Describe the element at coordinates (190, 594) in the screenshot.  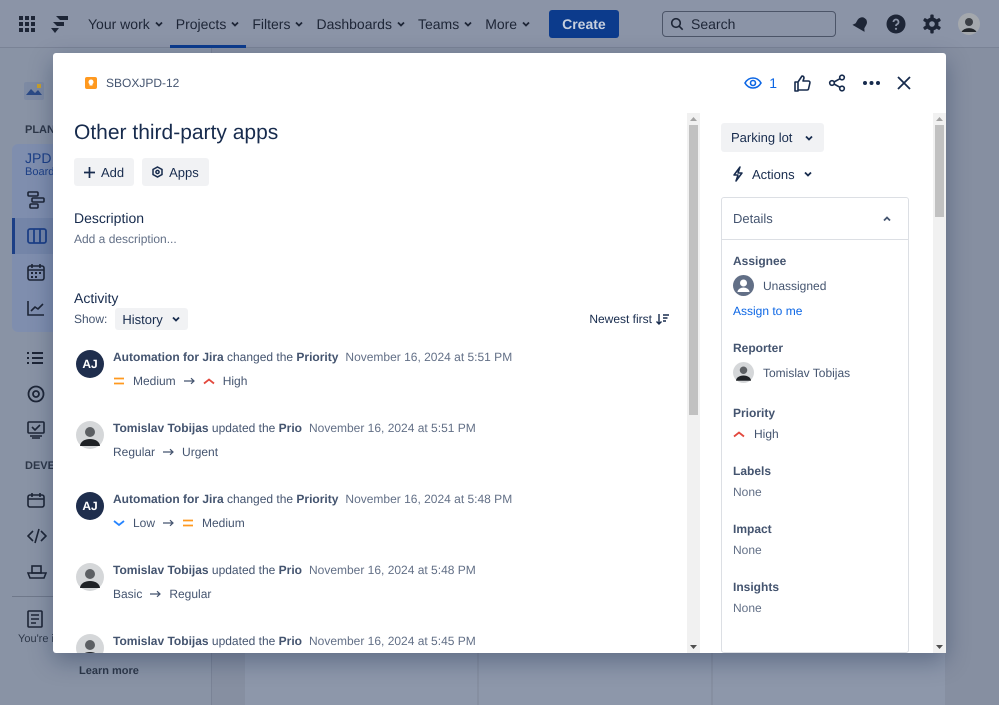
I see `new-value: Regular` at that location.